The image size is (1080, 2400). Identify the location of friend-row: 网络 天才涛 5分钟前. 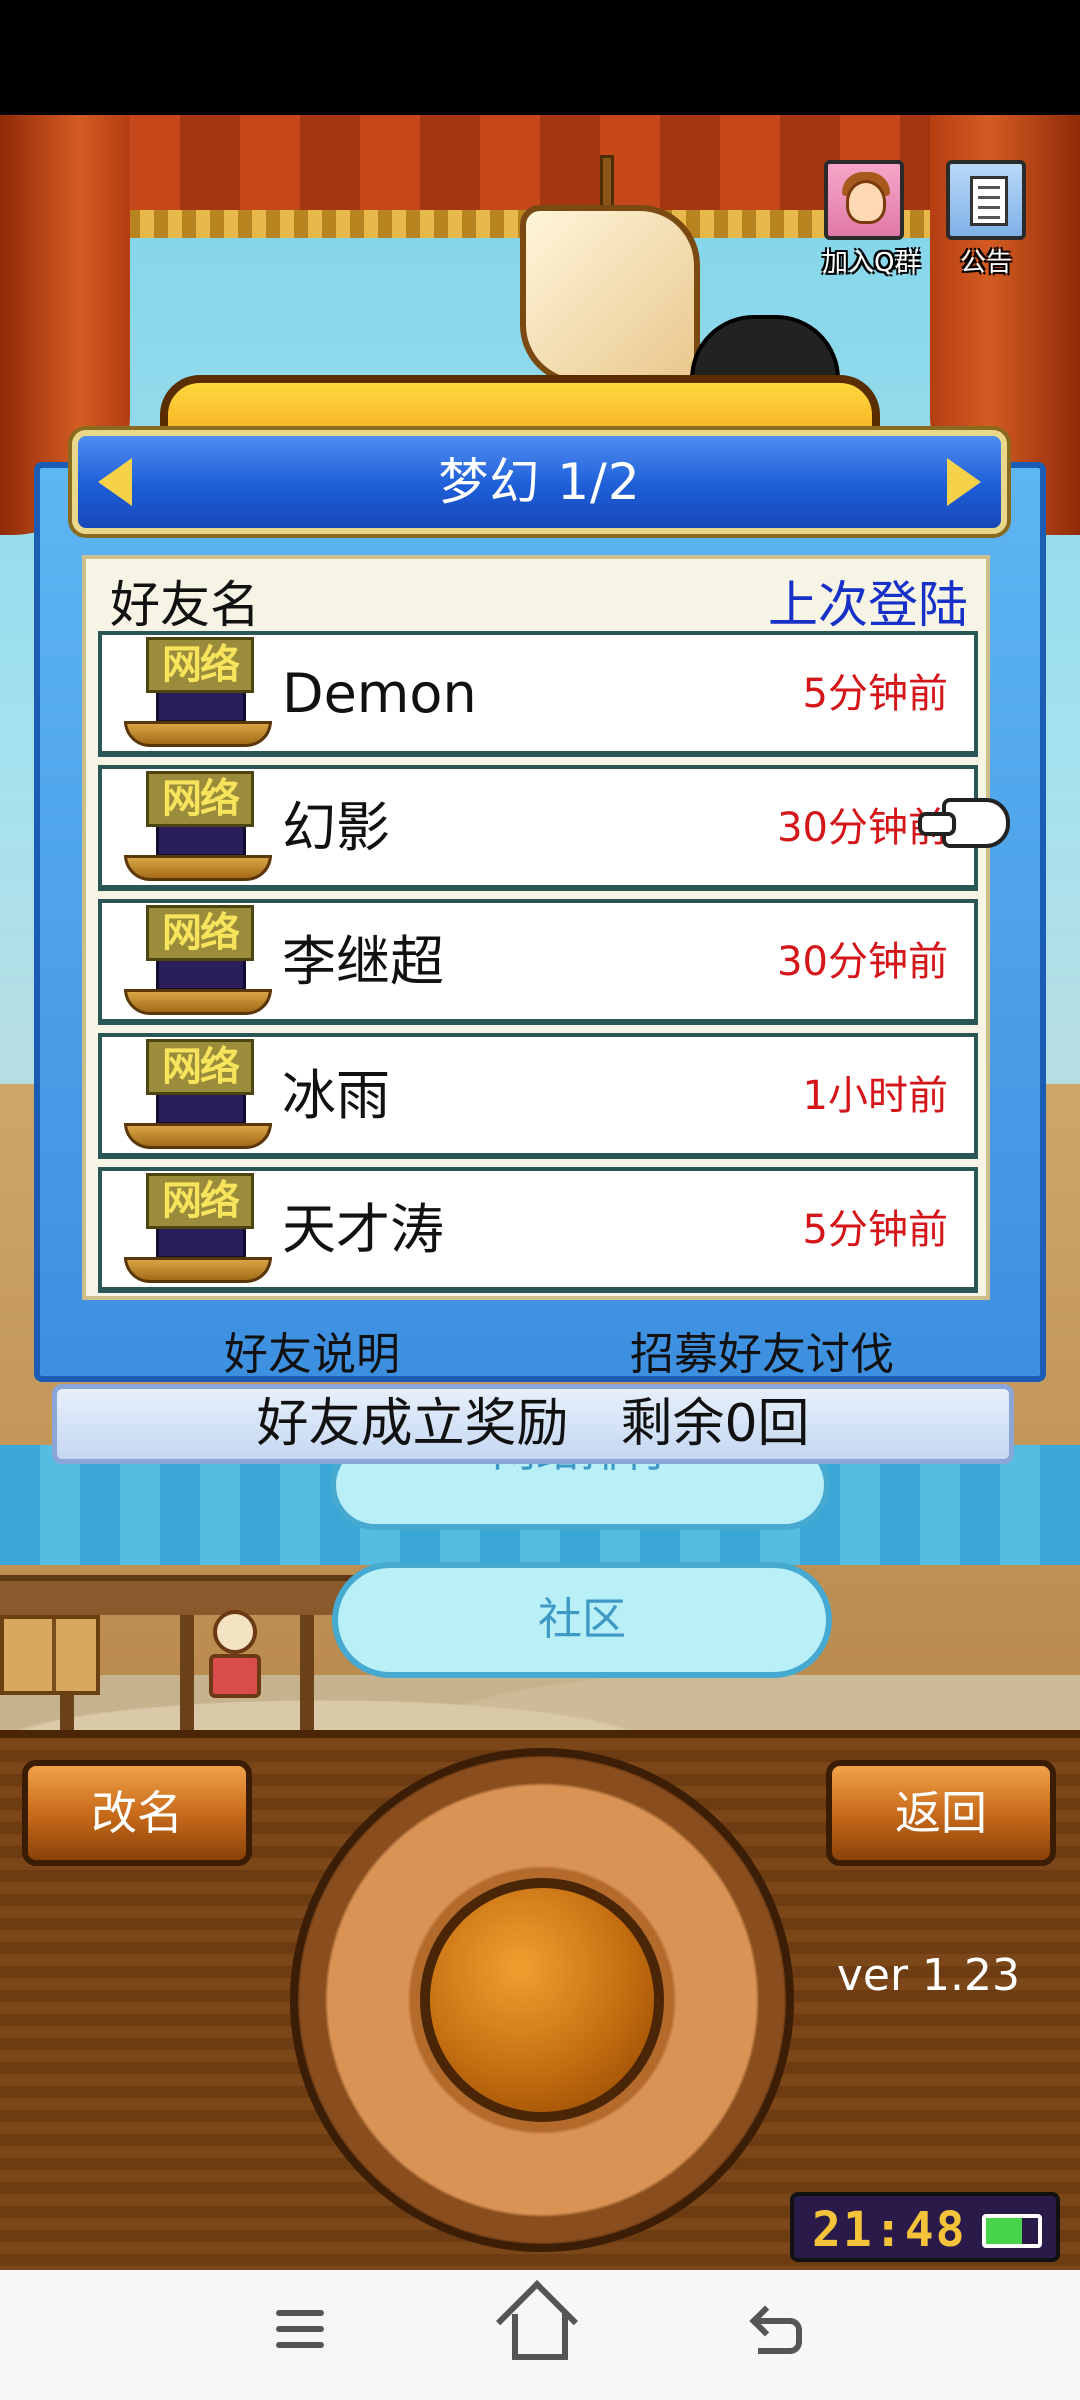
(538, 1230).